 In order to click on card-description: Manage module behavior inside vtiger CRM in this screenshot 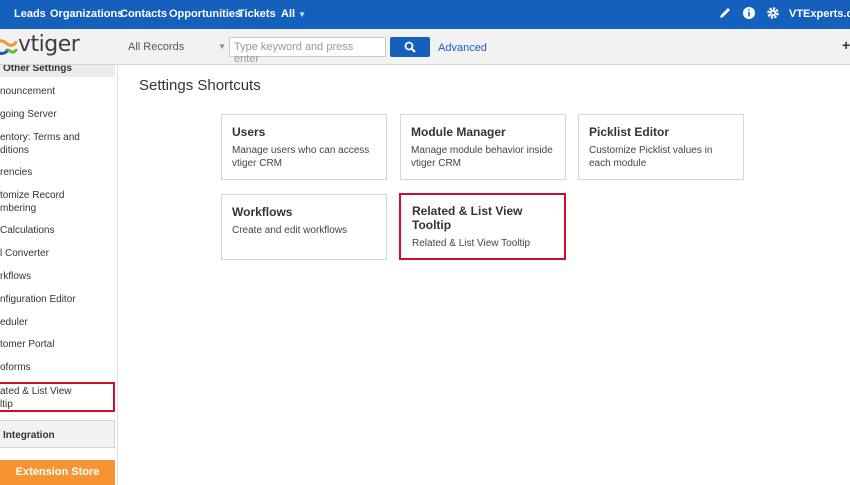, I will do `click(482, 157)`.